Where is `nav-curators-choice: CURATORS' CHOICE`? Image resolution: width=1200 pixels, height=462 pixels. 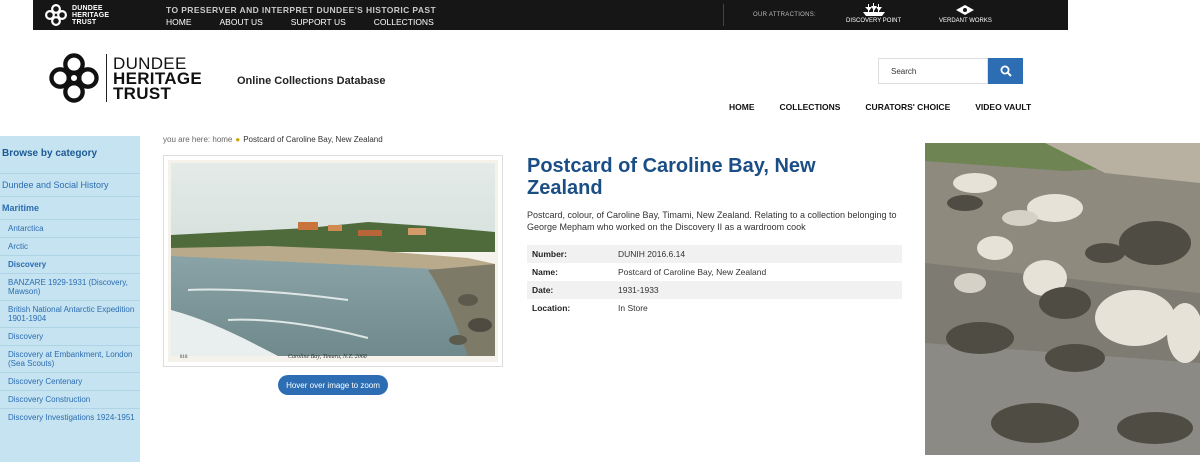 nav-curators-choice: CURATORS' CHOICE is located at coordinates (907, 107).